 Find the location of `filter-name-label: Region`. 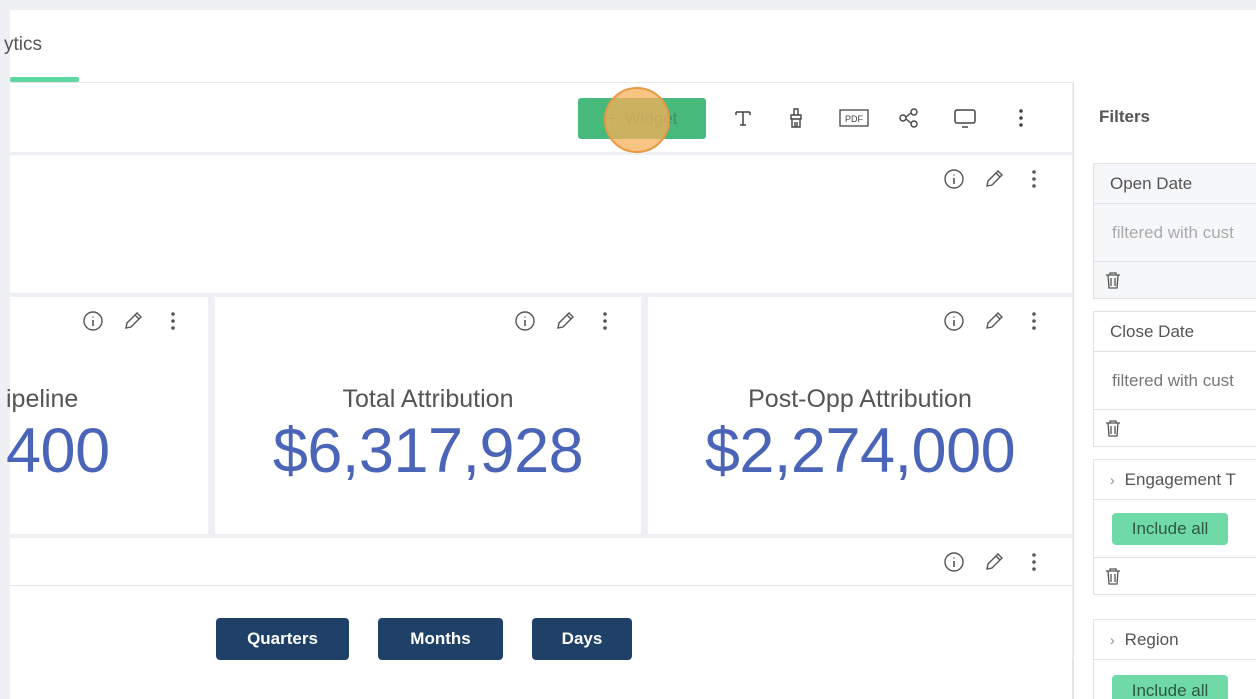

filter-name-label: Region is located at coordinates (1151, 639).